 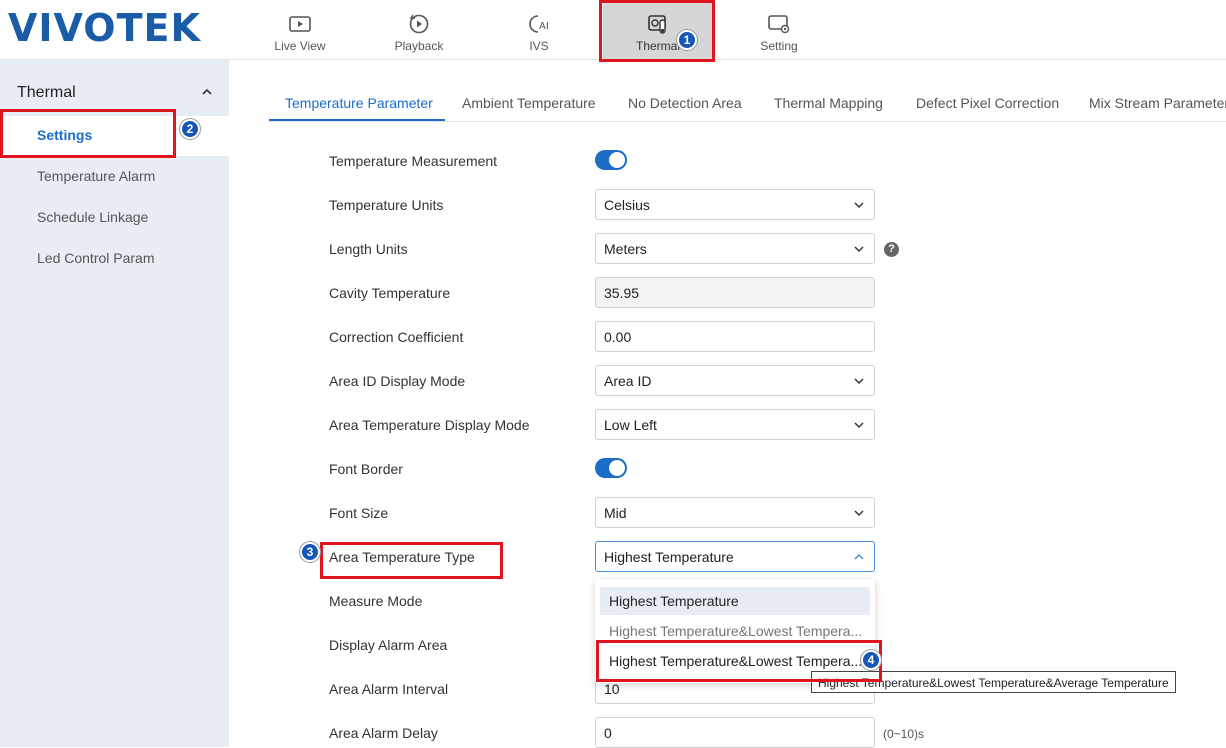 I want to click on cavity-temperature-field: 35.95, so click(x=735, y=292).